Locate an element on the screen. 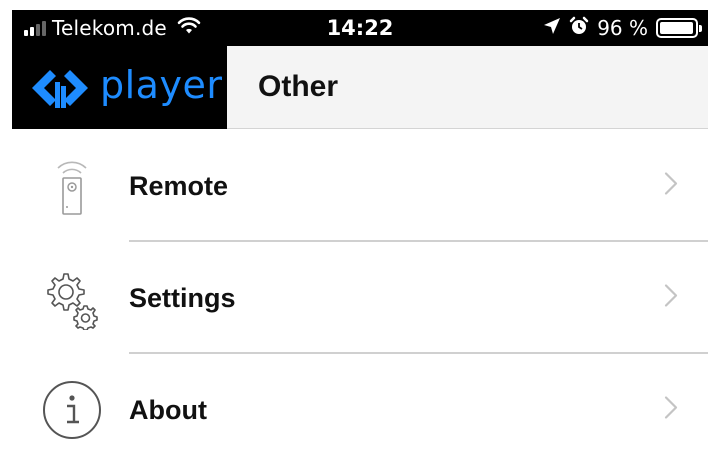 The image size is (719, 456). remote-control-icon is located at coordinates (72, 186).